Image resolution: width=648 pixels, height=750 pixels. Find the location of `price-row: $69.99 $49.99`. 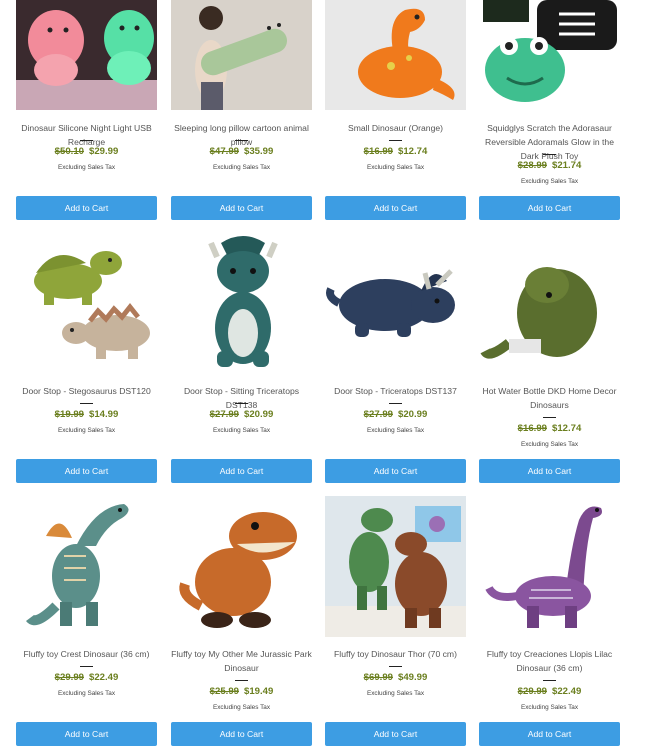

price-row: $69.99 $49.99 is located at coordinates (395, 677).